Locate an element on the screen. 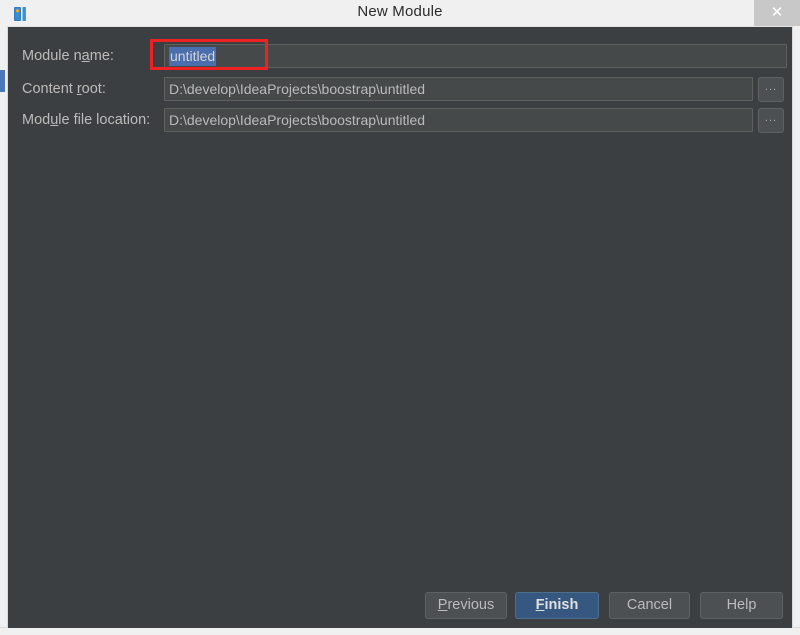 This screenshot has width=800, height=635. window-edge-accent is located at coordinates (2, 81).